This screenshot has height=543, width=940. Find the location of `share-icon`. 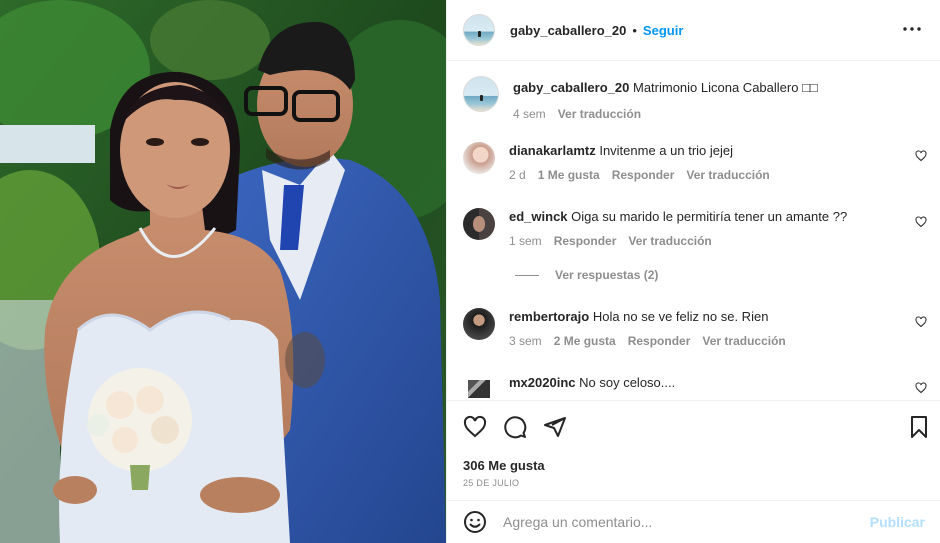

share-icon is located at coordinates (555, 427).